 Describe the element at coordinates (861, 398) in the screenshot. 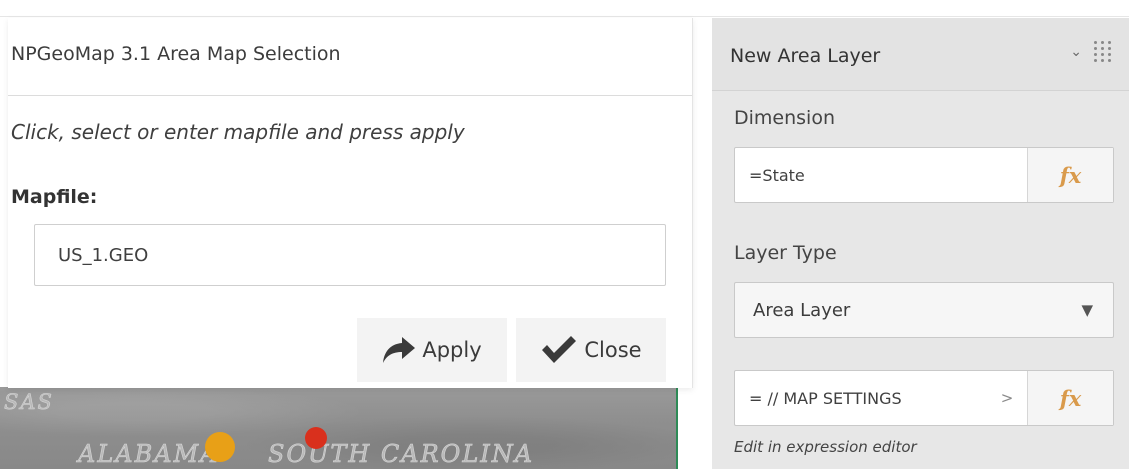

I see `map-settings-input` at that location.